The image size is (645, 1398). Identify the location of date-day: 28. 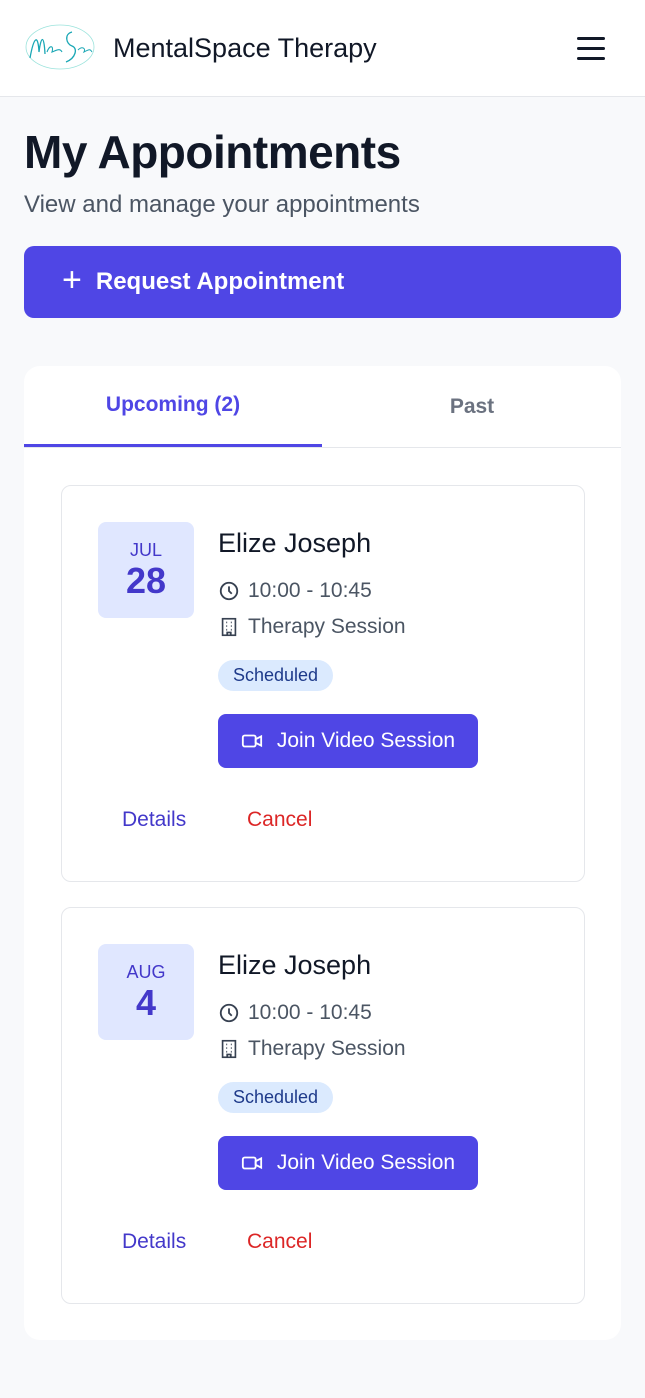
(146, 580).